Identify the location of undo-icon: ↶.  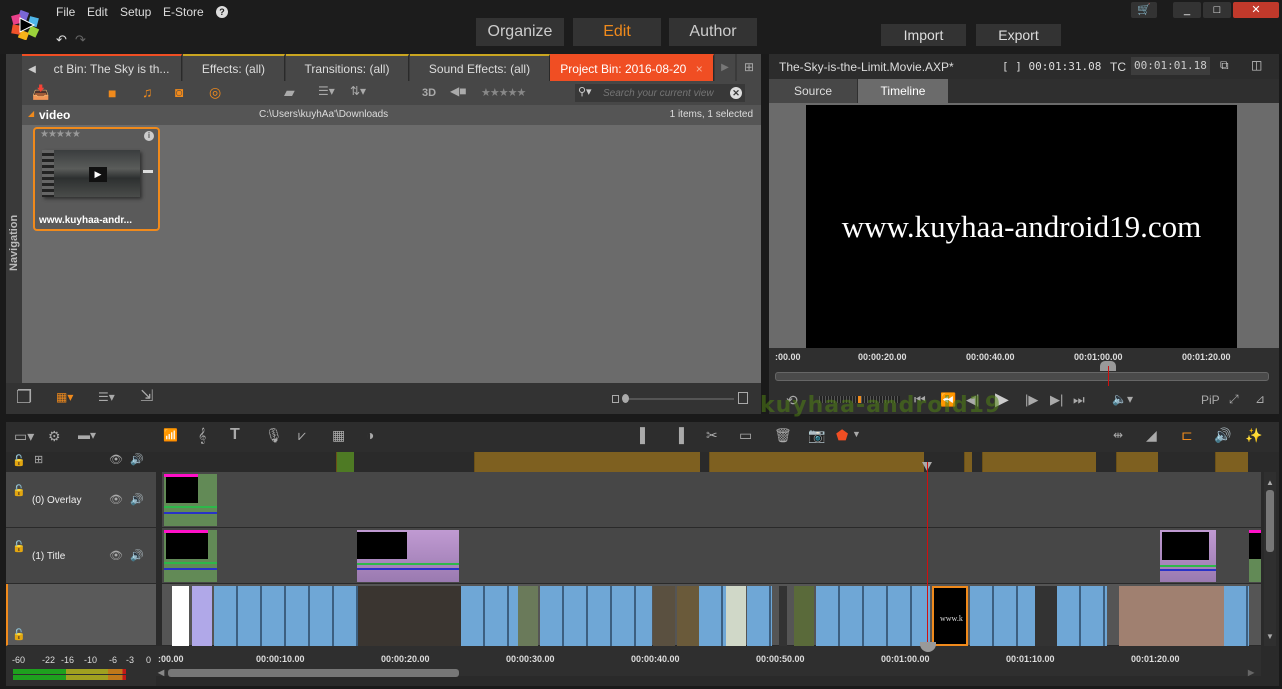
(61, 40).